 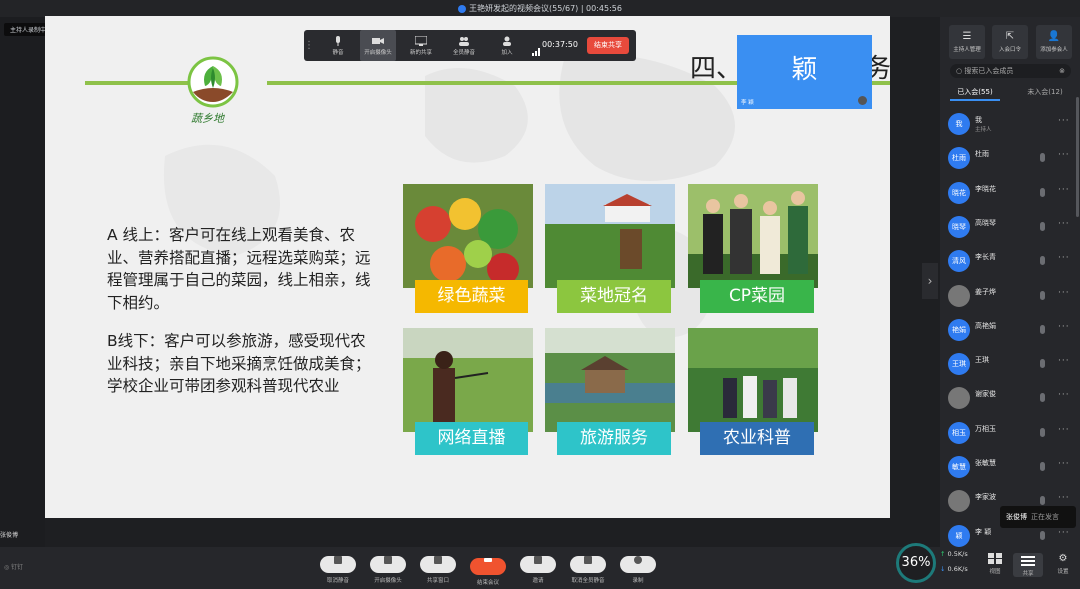 What do you see at coordinates (989, 71) in the screenshot?
I see `search-placeholder: 搜索已入会成员` at bounding box center [989, 71].